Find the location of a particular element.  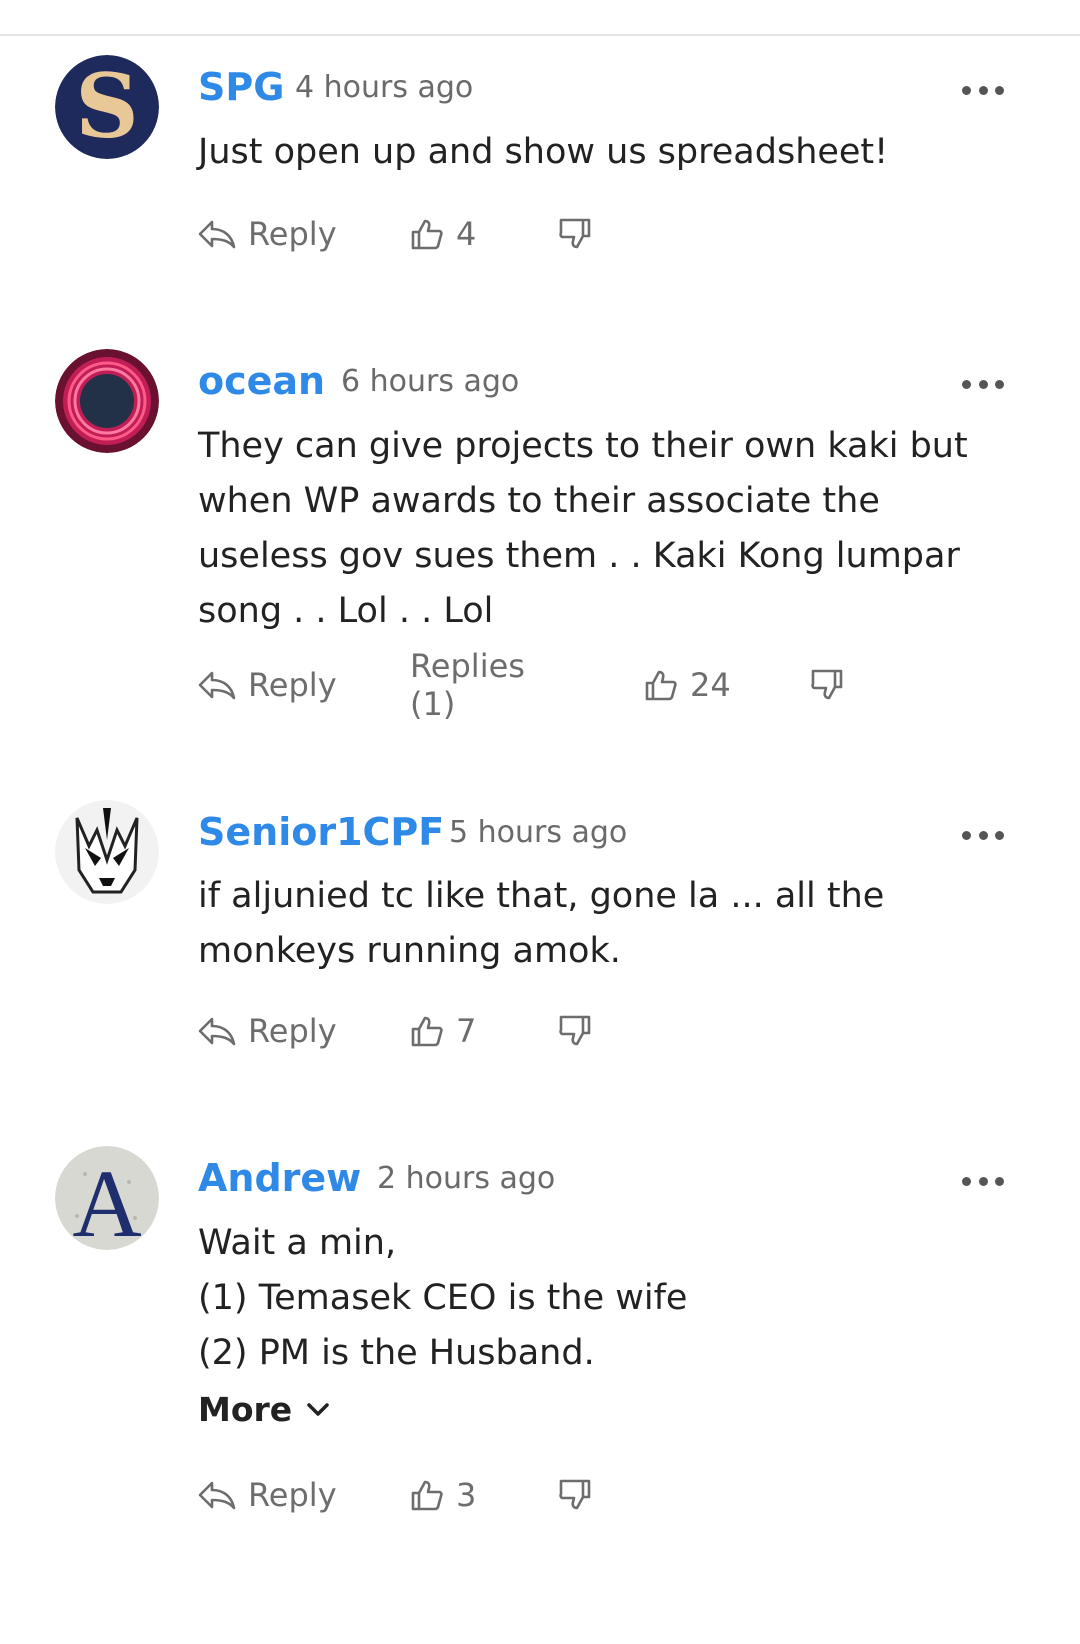

ring-avatar-icon is located at coordinates (107, 401).